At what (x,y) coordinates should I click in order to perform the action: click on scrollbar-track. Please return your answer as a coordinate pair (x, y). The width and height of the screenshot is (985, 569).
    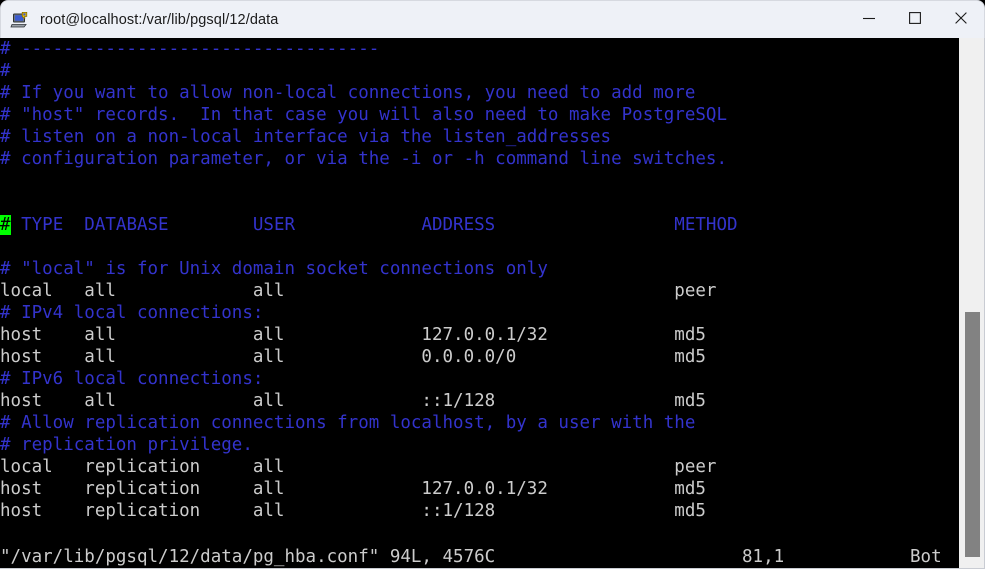
    Looking at the image, I should click on (972, 303).